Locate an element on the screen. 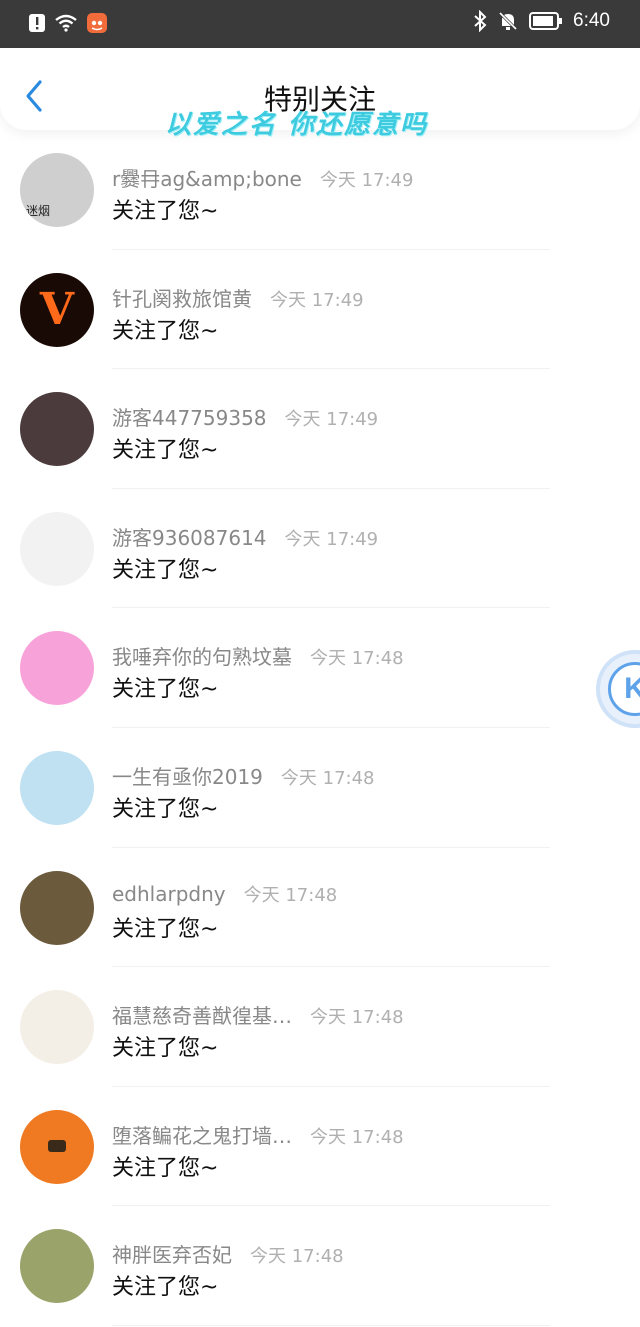  wifi-icon is located at coordinates (66, 23).